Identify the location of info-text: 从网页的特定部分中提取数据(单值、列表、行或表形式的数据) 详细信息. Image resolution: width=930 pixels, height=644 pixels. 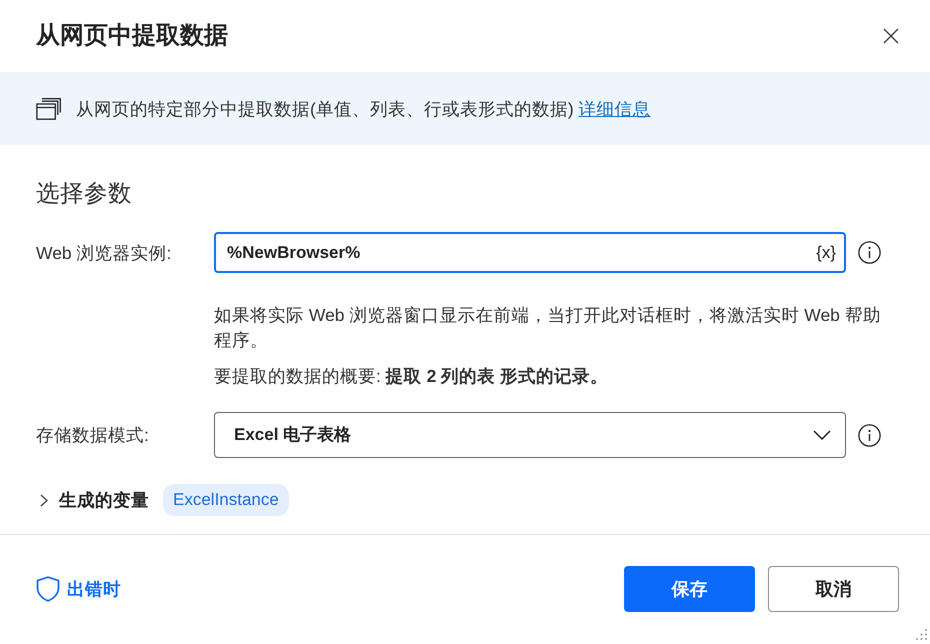
(363, 109).